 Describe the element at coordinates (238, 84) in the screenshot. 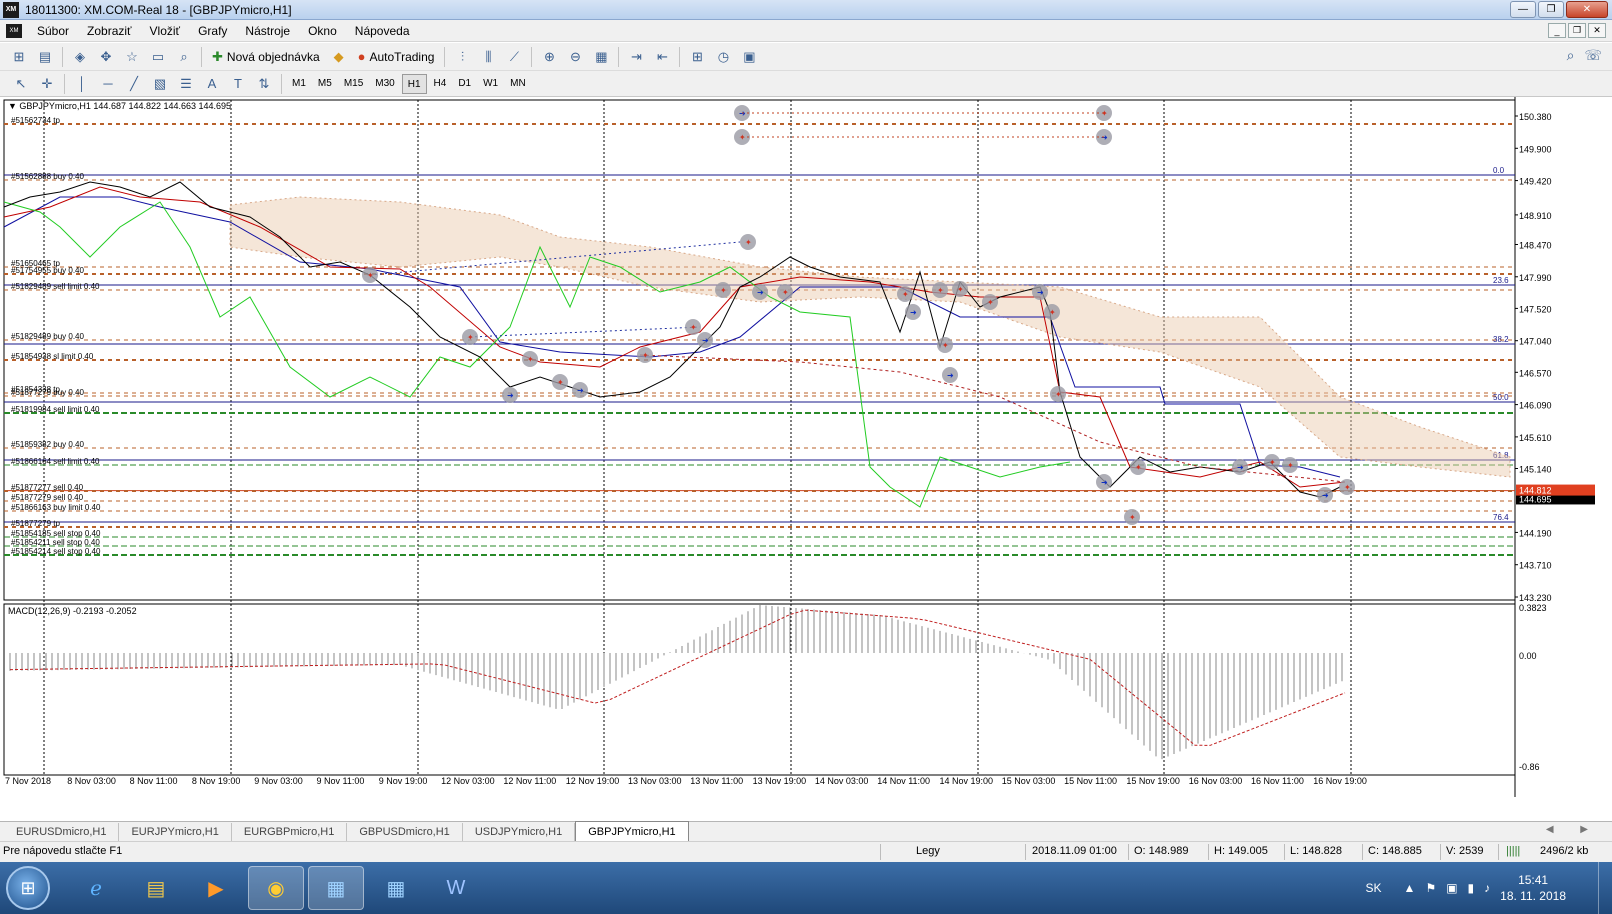

I see `text-label-icon: T` at that location.